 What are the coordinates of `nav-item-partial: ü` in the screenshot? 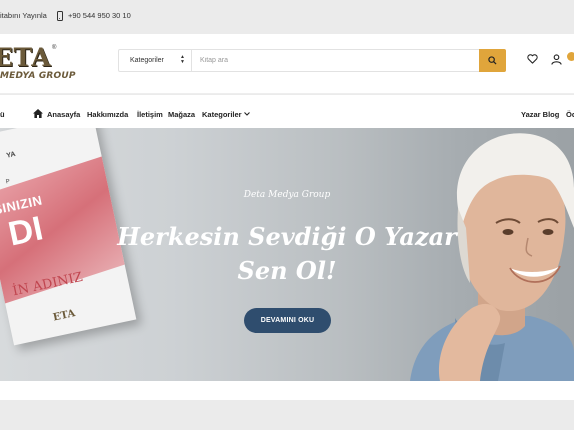 It's located at (2, 114).